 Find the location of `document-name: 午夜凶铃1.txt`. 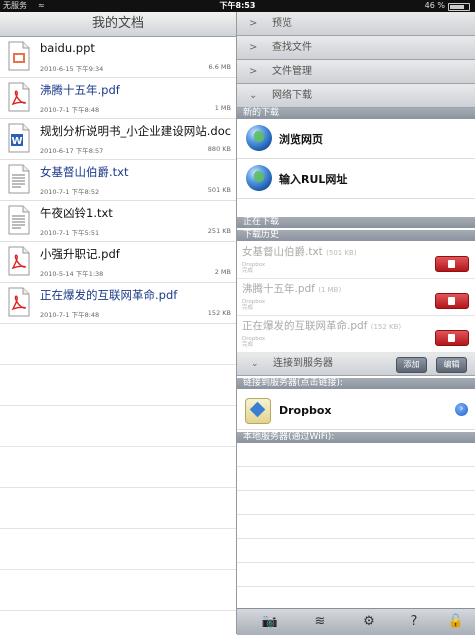

document-name: 午夜凶铃1.txt is located at coordinates (76, 213).